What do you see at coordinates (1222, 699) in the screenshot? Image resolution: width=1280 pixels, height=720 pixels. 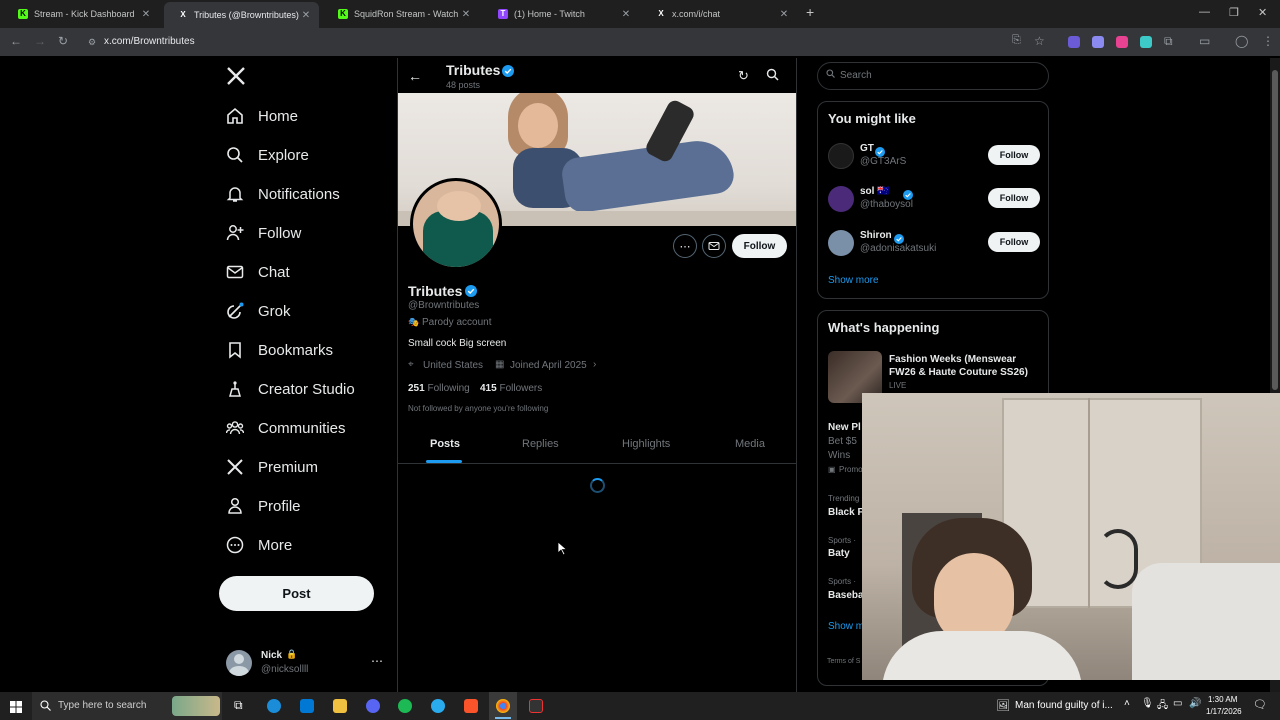 I see `clock-time: 1:30 AM` at bounding box center [1222, 699].